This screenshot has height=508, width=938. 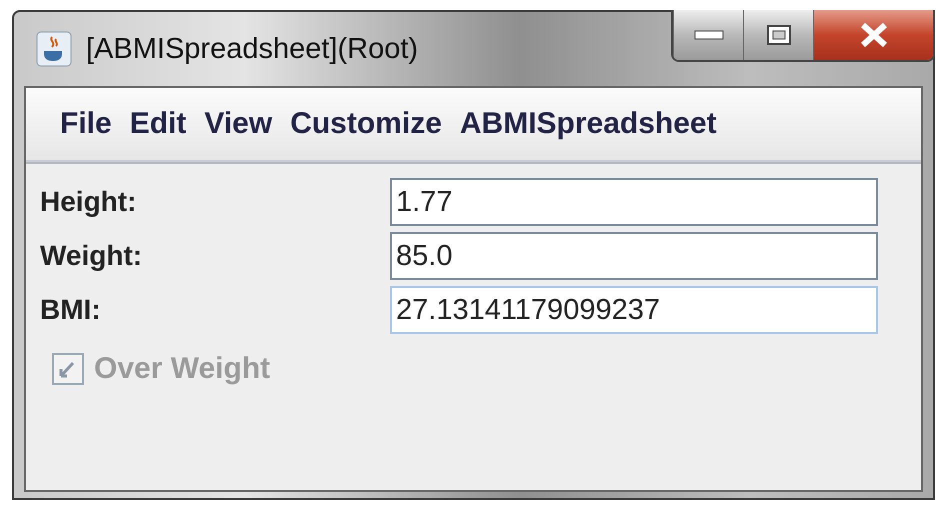 What do you see at coordinates (634, 202) in the screenshot?
I see `text-field: 1.77` at bounding box center [634, 202].